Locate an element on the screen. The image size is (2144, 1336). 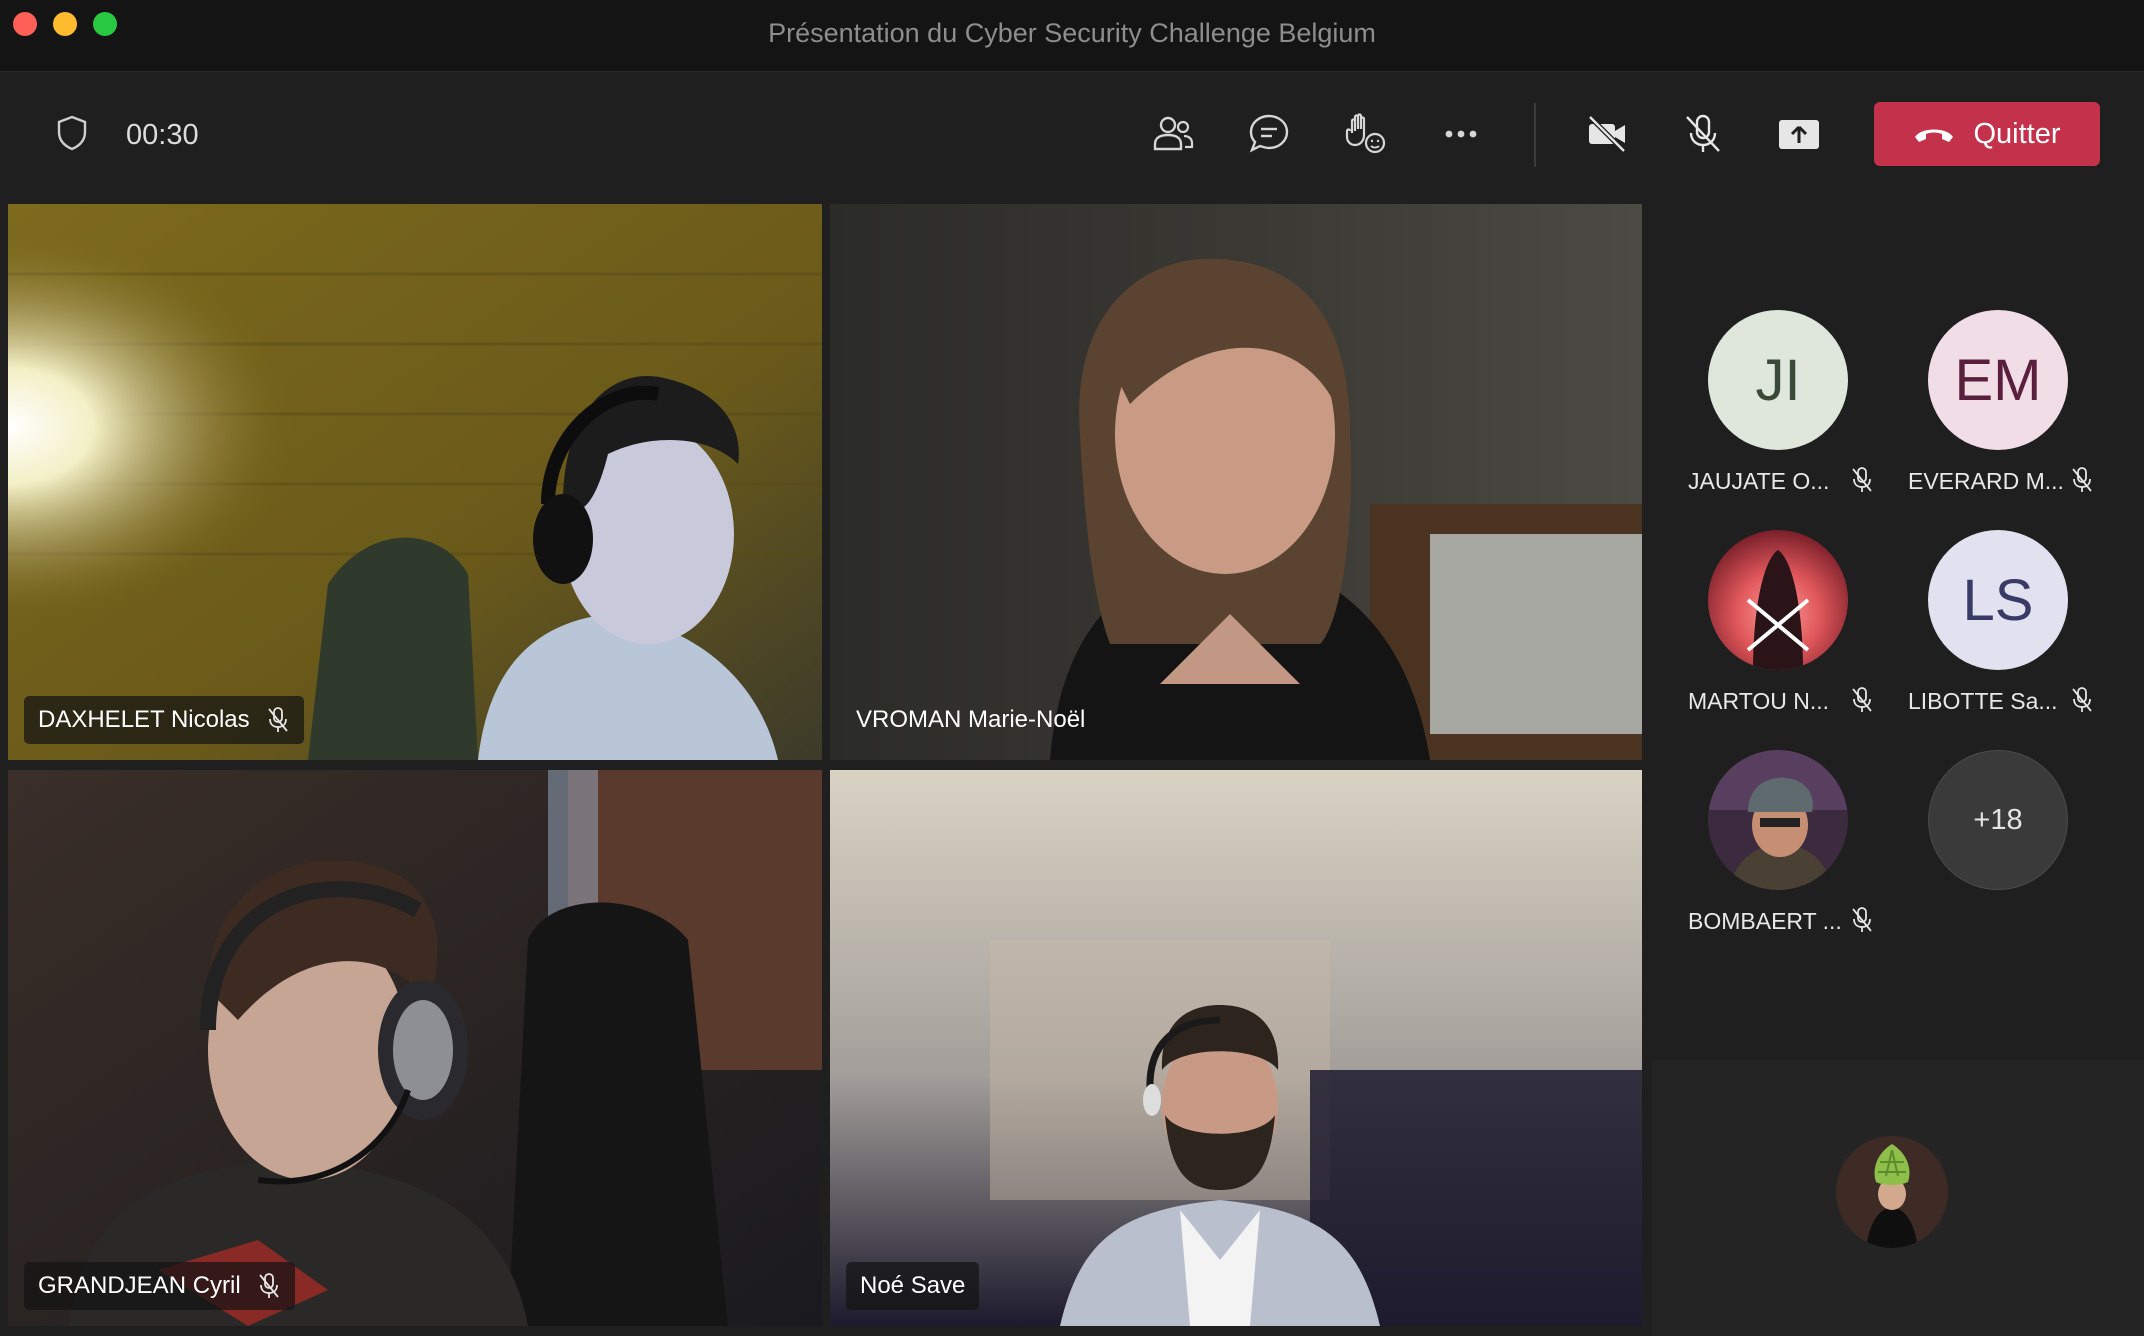
self-avatar is located at coordinates (1892, 1192).